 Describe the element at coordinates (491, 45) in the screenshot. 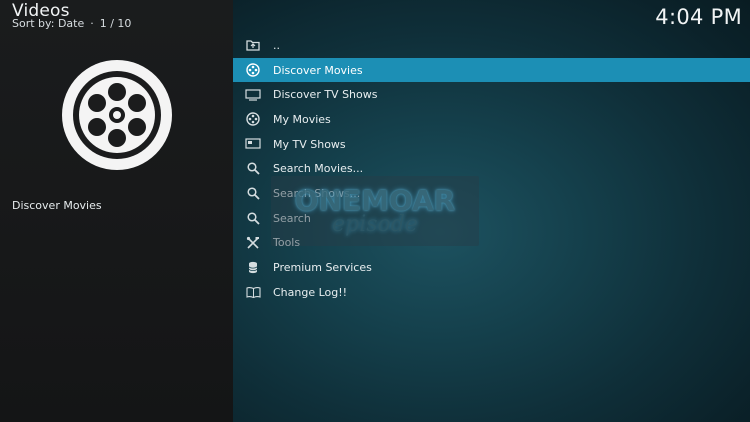

I see `list-item-parent: ..` at that location.